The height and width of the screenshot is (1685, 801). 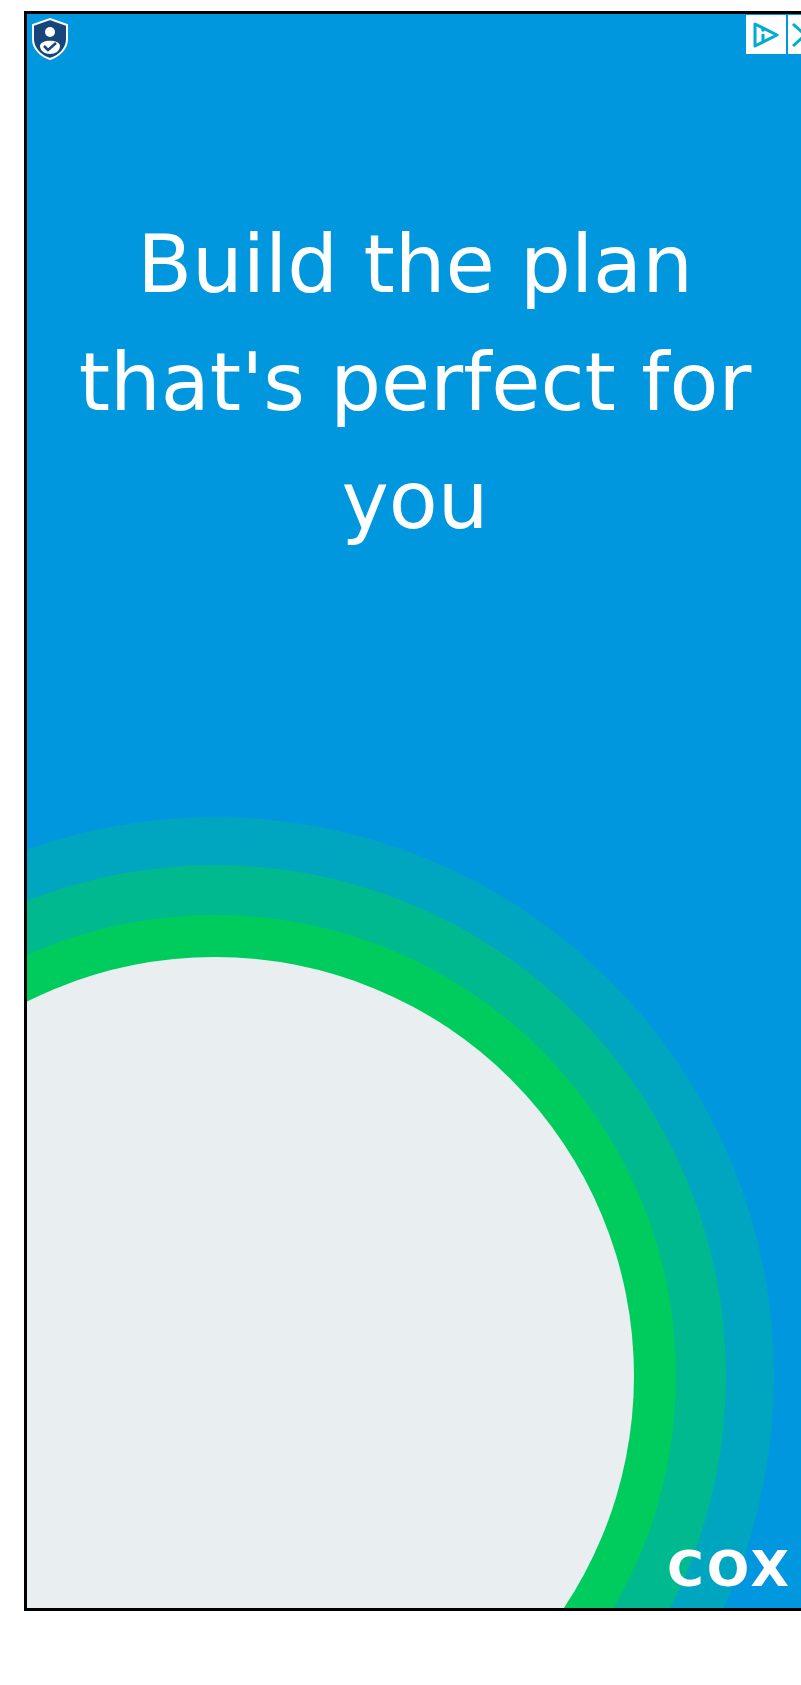 What do you see at coordinates (766, 34) in the screenshot?
I see `ad-info-button` at bounding box center [766, 34].